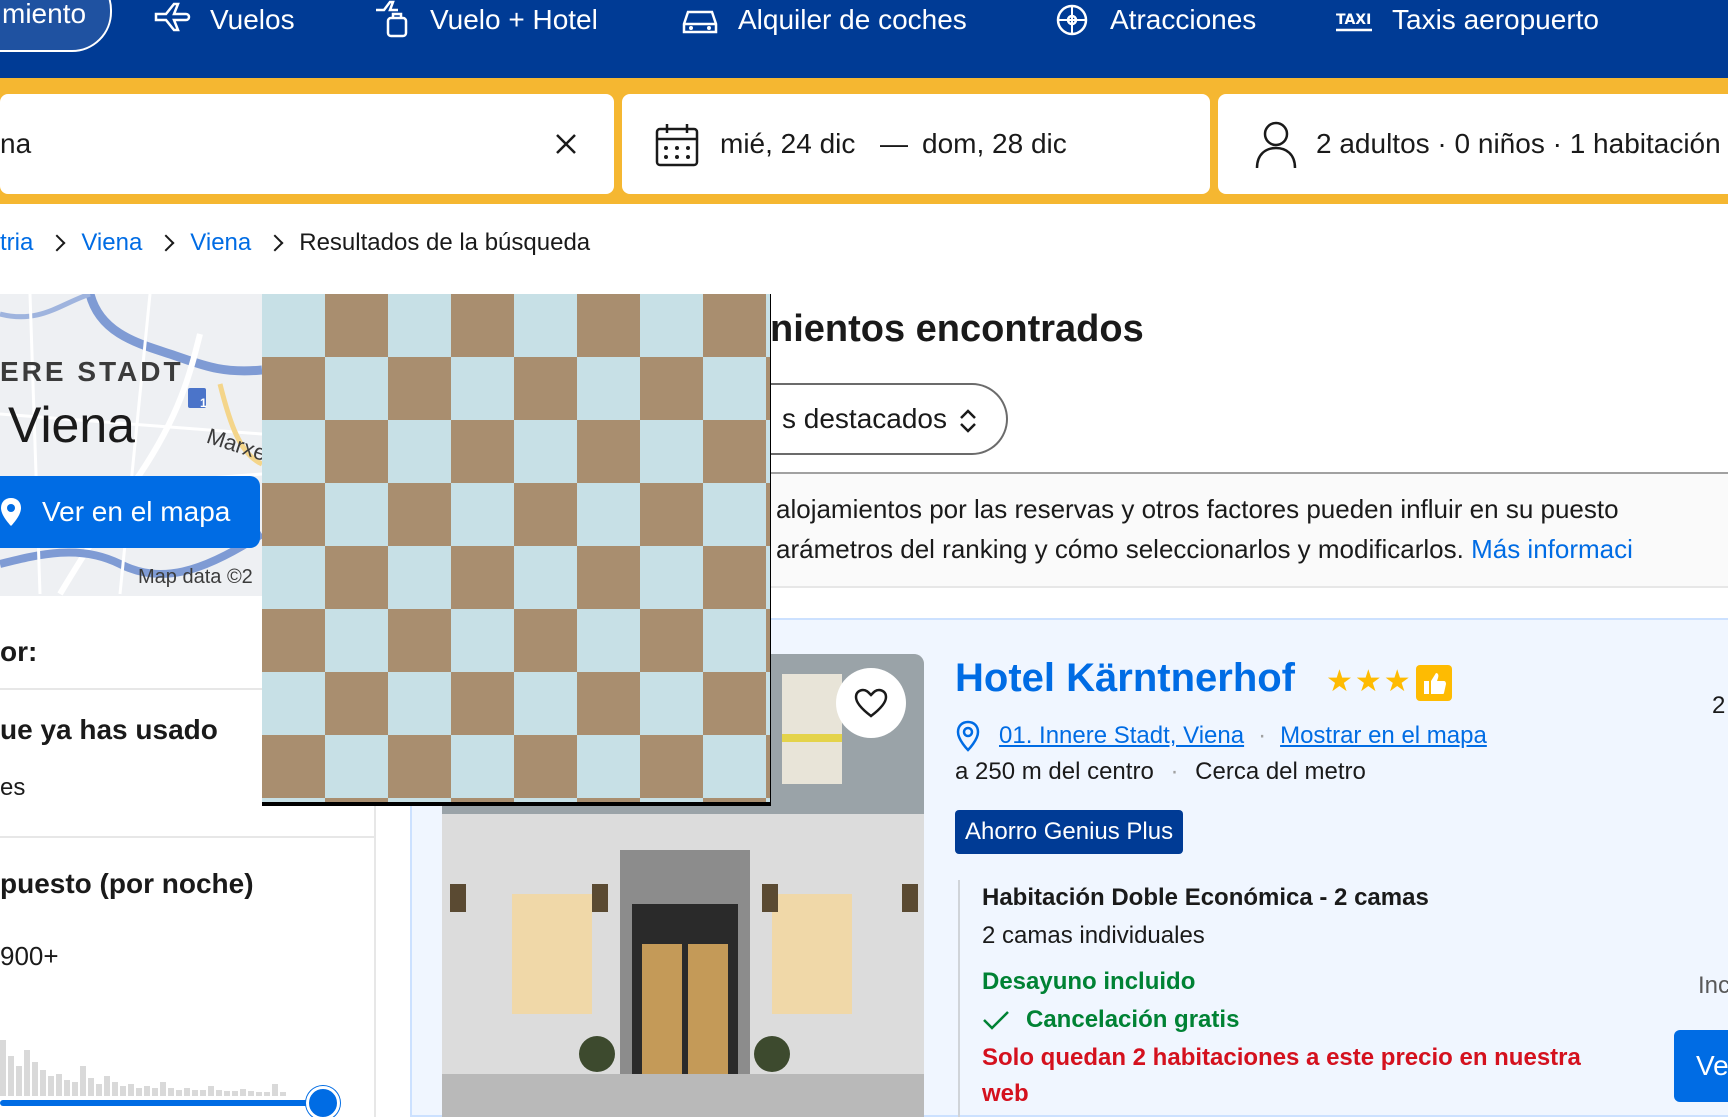  I want to click on check-out-date: dom, 28 dic, so click(994, 143).